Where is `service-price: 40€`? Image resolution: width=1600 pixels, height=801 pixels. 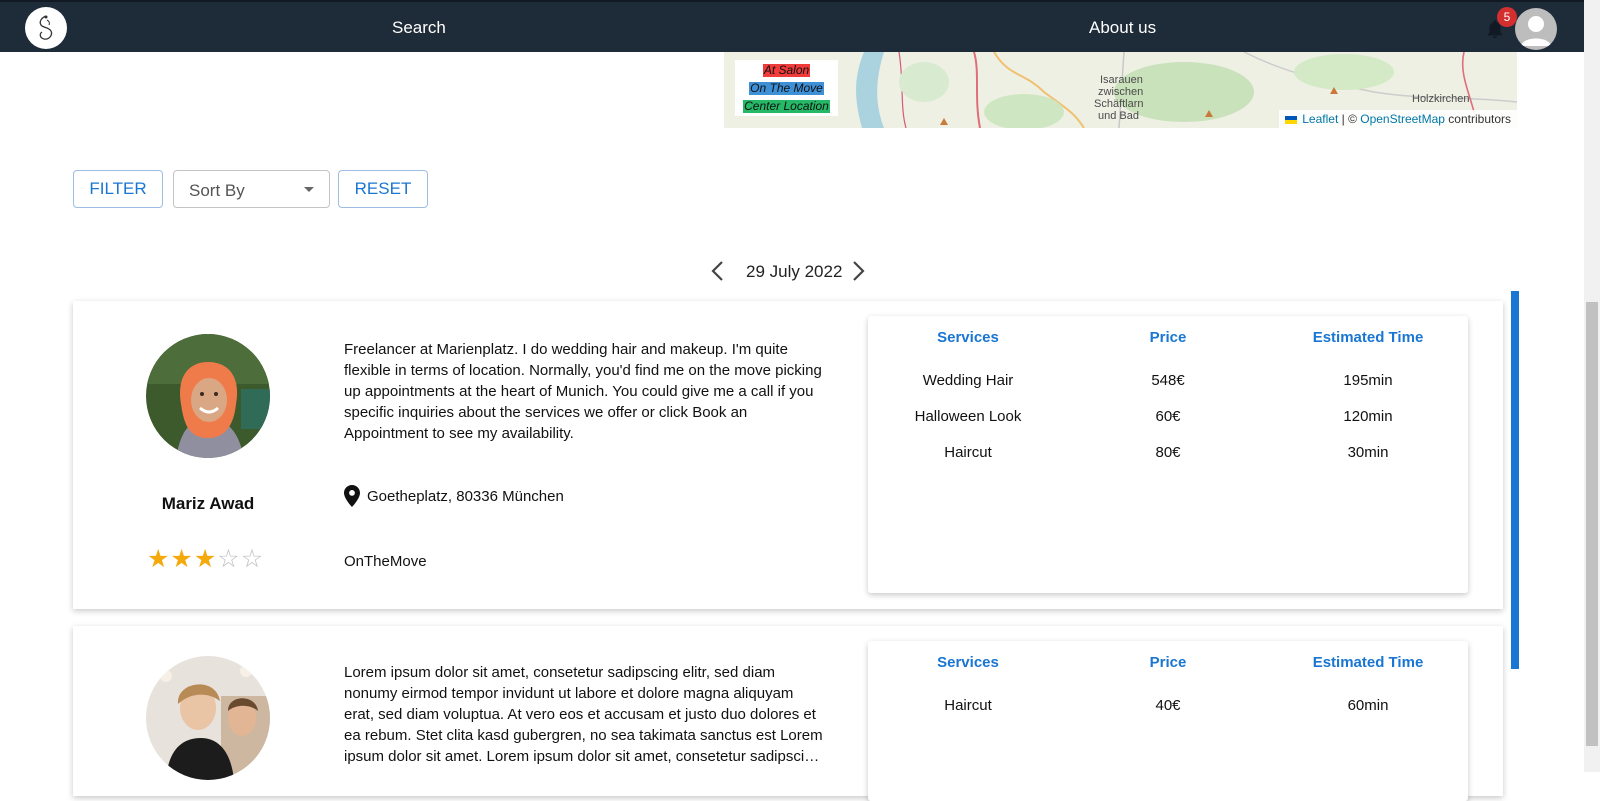 service-price: 40€ is located at coordinates (1168, 705).